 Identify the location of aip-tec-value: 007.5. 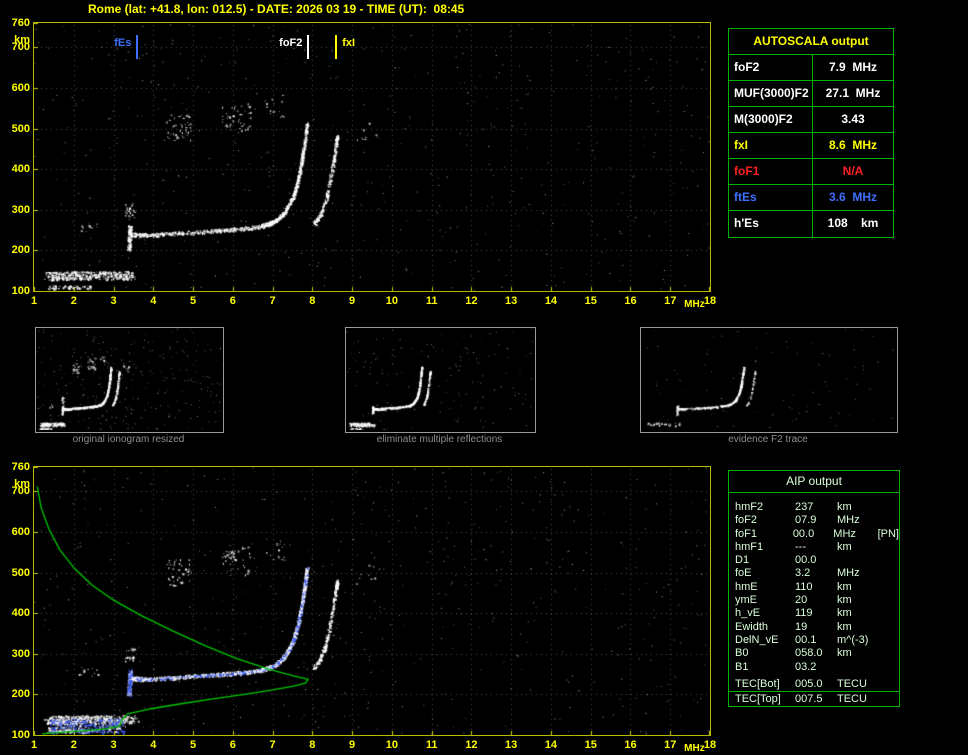
(809, 698).